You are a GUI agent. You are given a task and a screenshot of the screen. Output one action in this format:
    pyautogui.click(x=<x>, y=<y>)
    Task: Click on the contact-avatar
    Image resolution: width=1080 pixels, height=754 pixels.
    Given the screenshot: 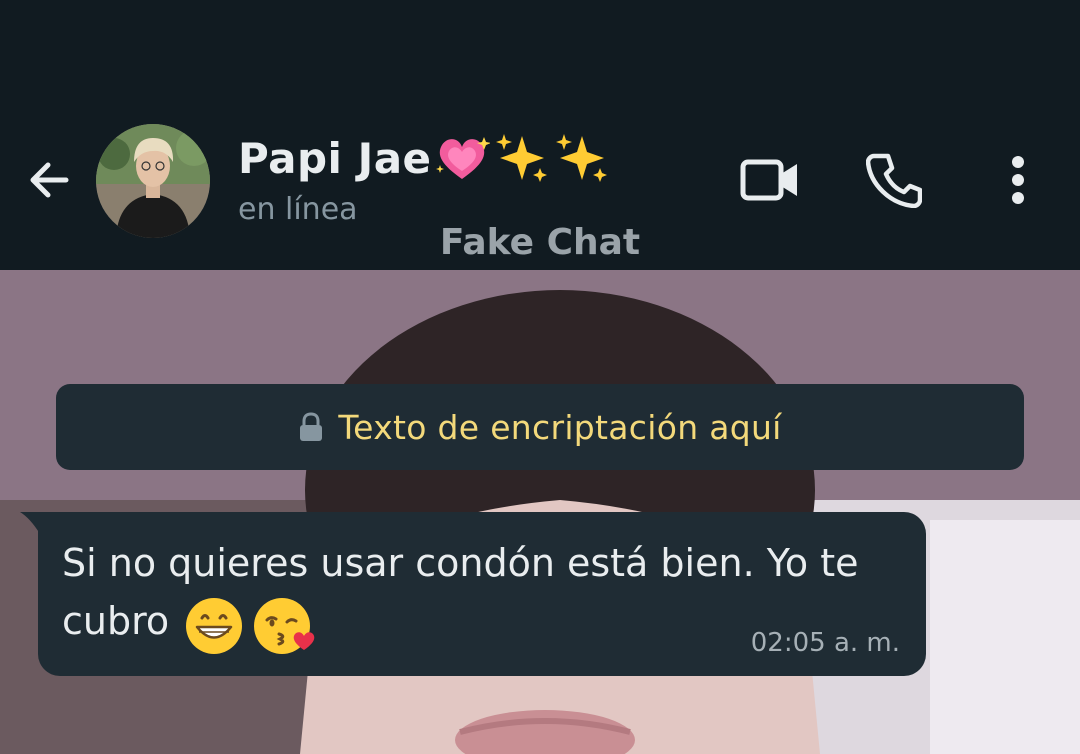 What is the action you would take?
    pyautogui.click(x=153, y=181)
    